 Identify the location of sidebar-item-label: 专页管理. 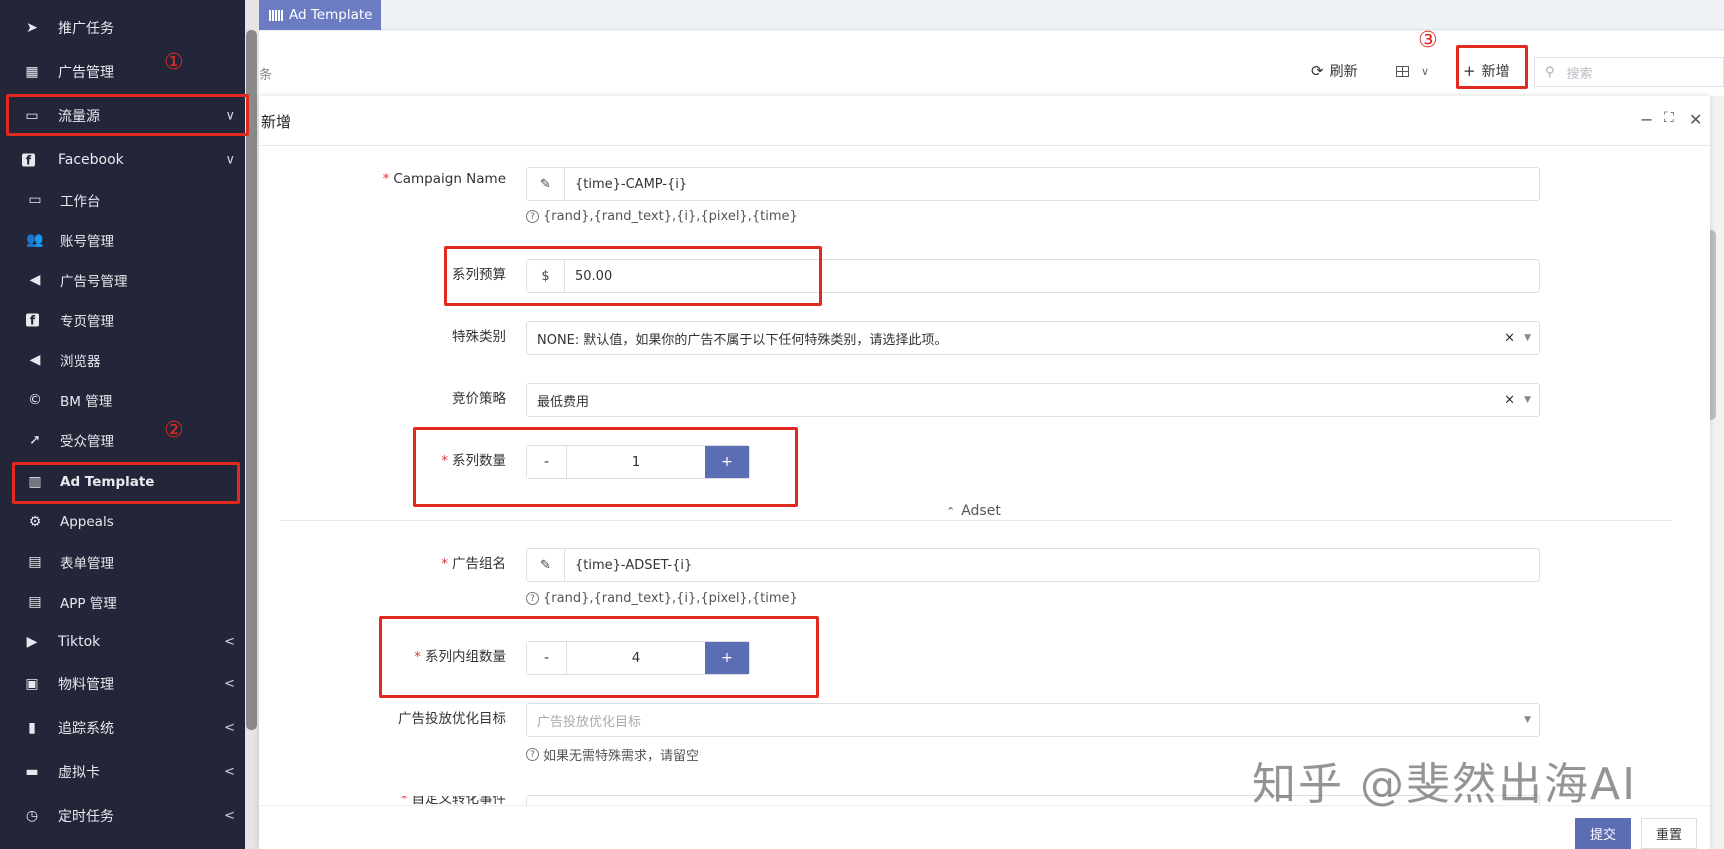
(87, 322).